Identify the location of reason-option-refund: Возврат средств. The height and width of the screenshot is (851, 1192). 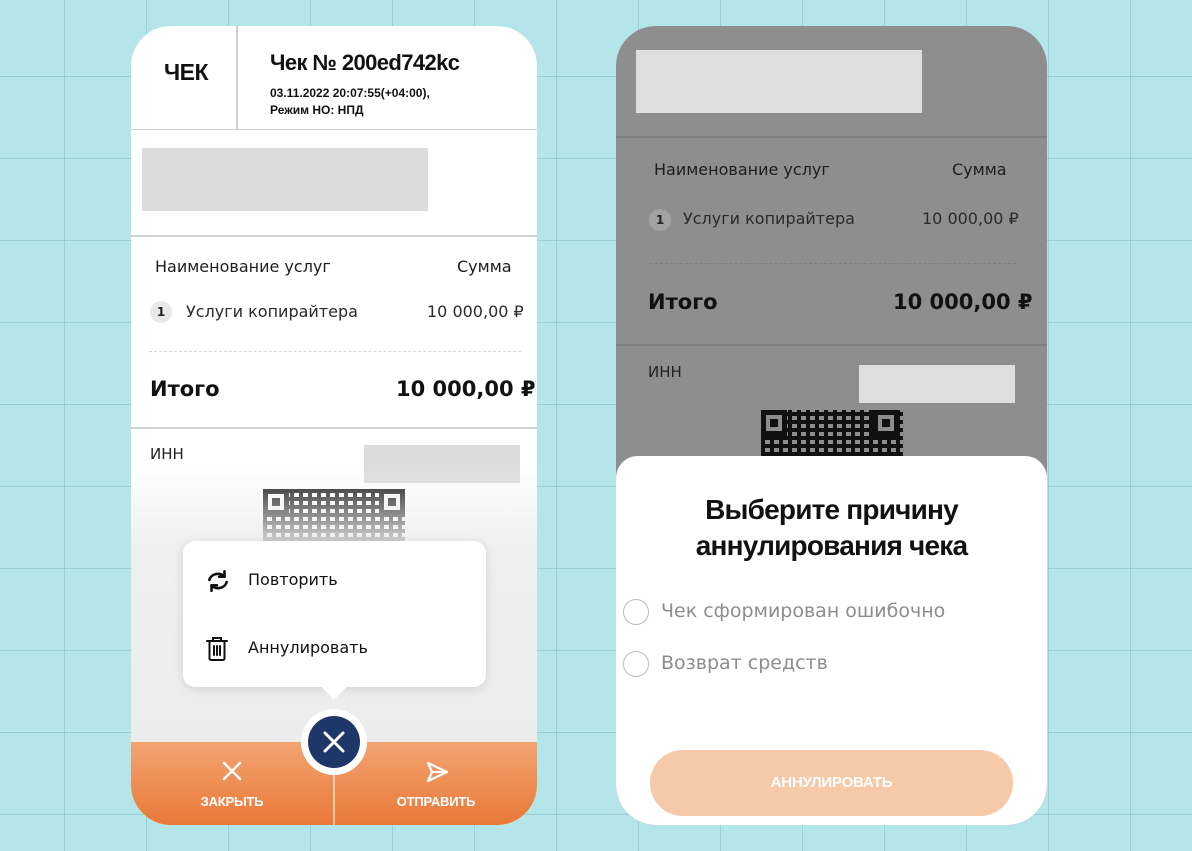
(823, 664).